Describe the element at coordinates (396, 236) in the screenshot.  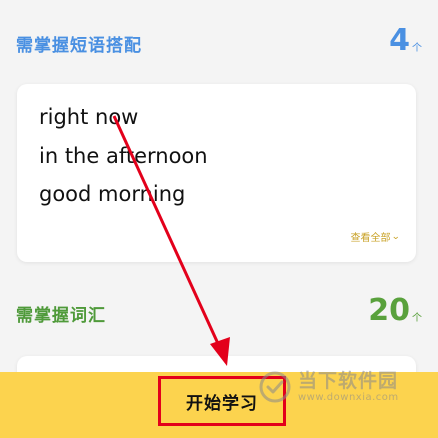
I see `chevron-down-icon: ⌄` at that location.